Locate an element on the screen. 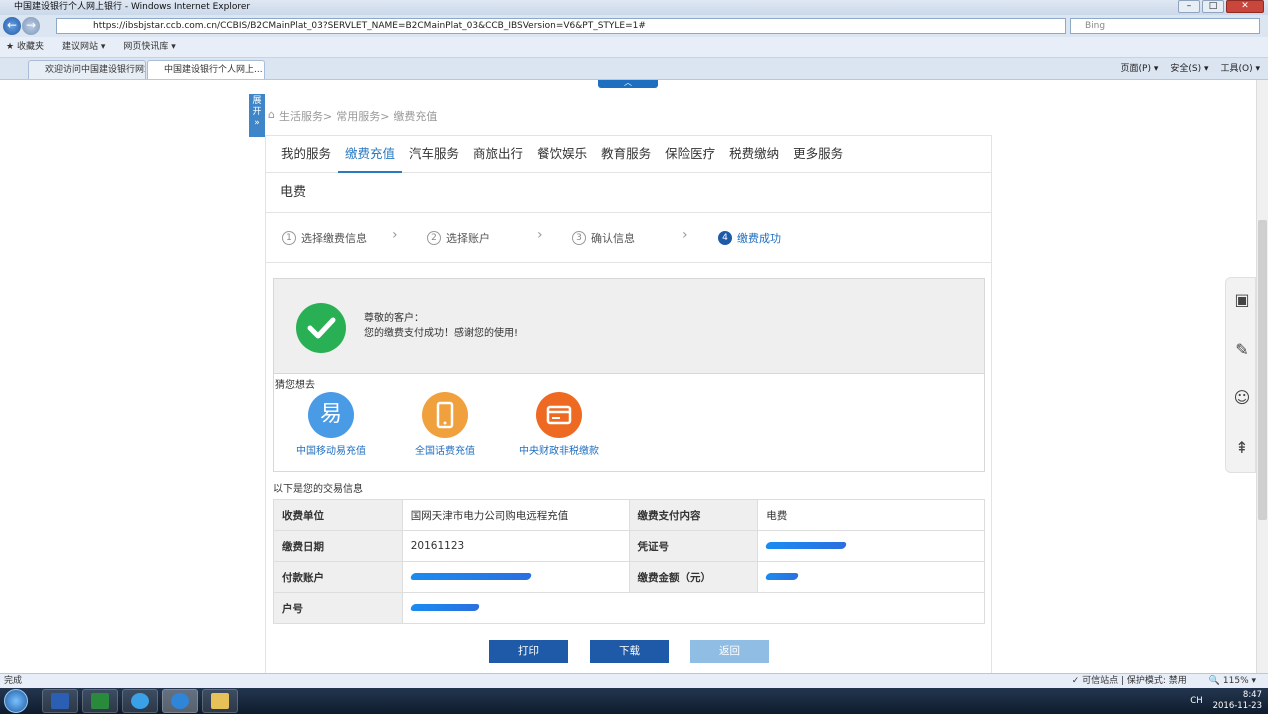 The width and height of the screenshot is (1268, 714). yi-icon: 易 is located at coordinates (331, 415).